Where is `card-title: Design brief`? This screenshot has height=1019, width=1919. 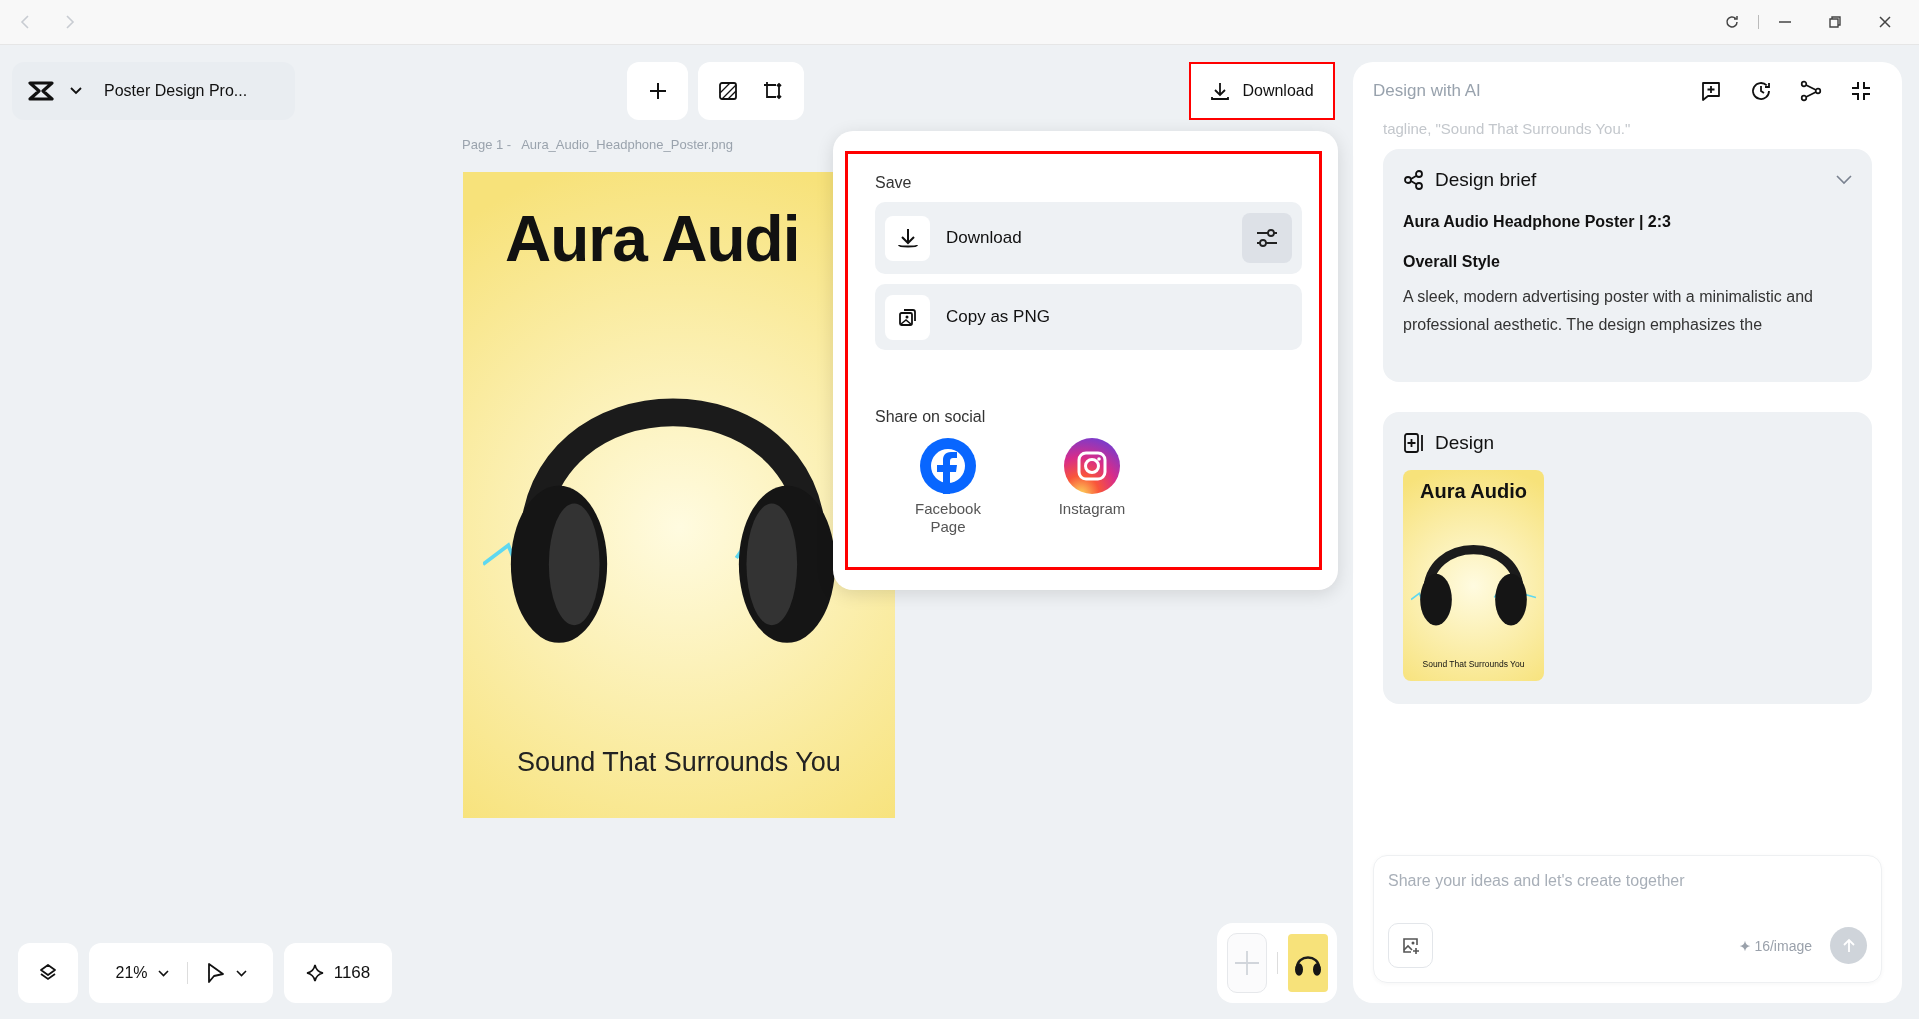 card-title: Design brief is located at coordinates (1486, 180).